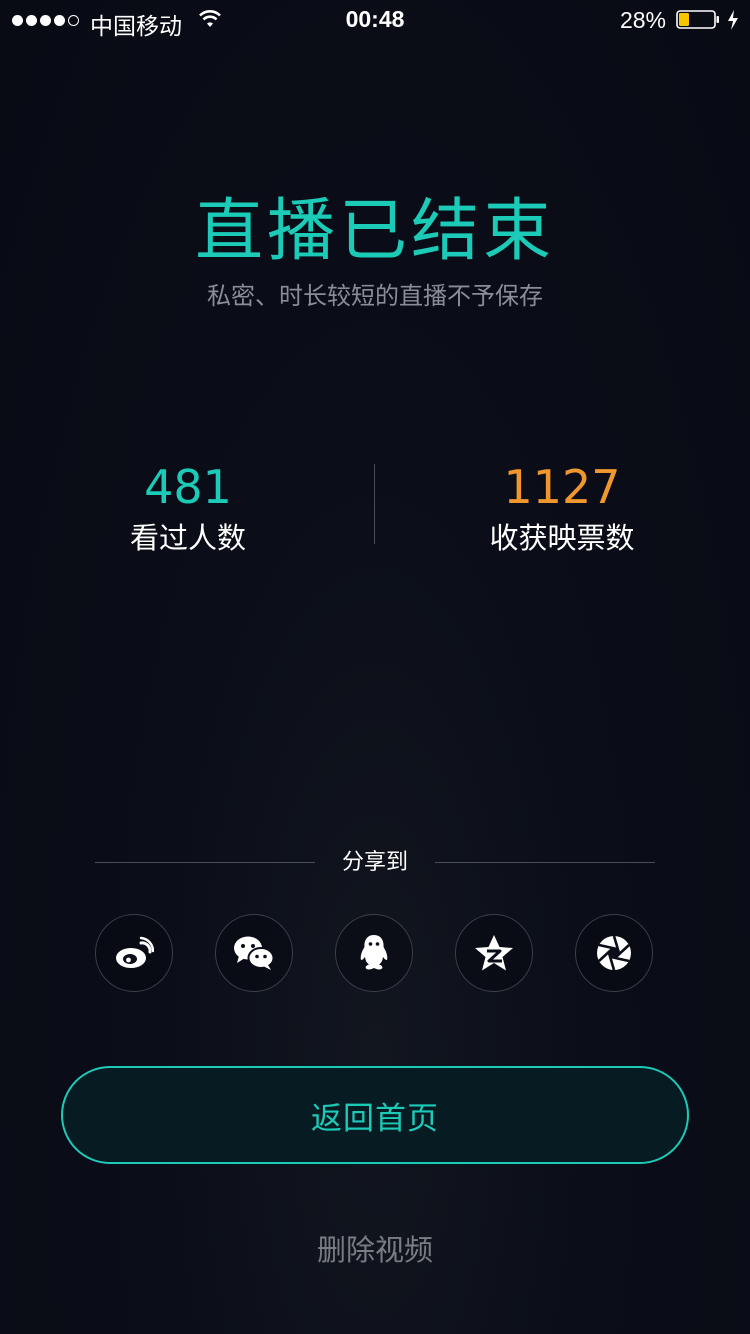 Image resolution: width=750 pixels, height=1334 pixels. I want to click on qzone-icon, so click(494, 953).